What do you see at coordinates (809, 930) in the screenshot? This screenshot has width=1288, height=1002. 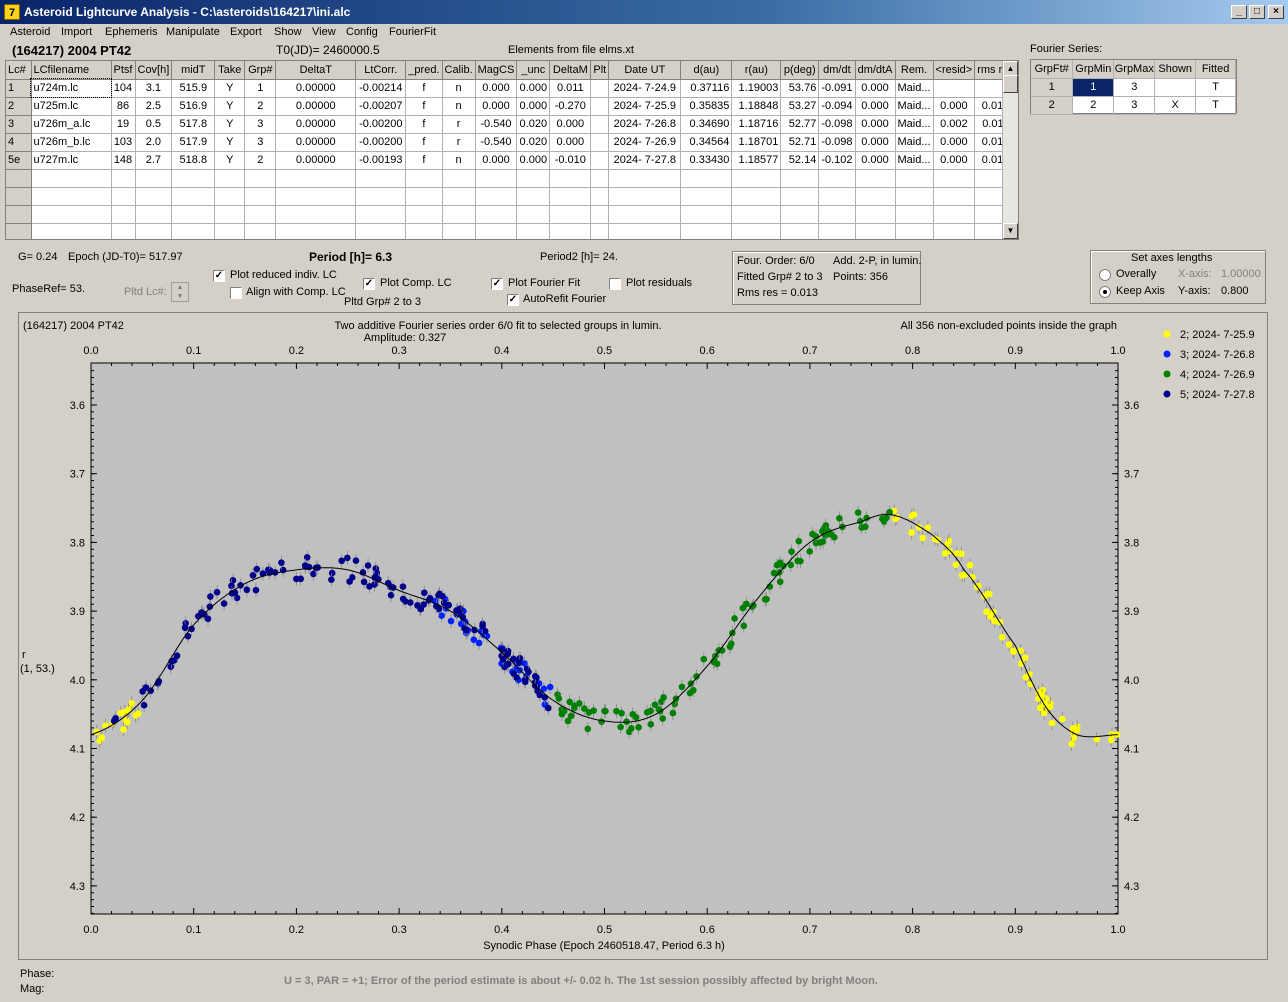 I see `x-tick-label: 0.7` at bounding box center [809, 930].